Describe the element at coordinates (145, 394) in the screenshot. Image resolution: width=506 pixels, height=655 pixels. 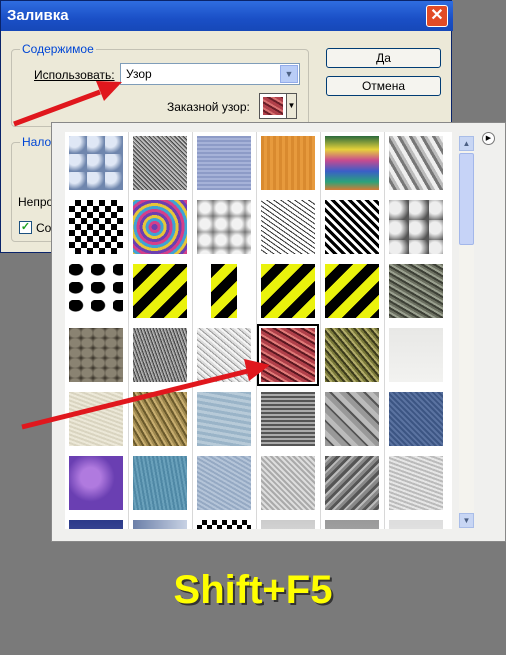
I see `arrow-to-selected-pattern` at that location.